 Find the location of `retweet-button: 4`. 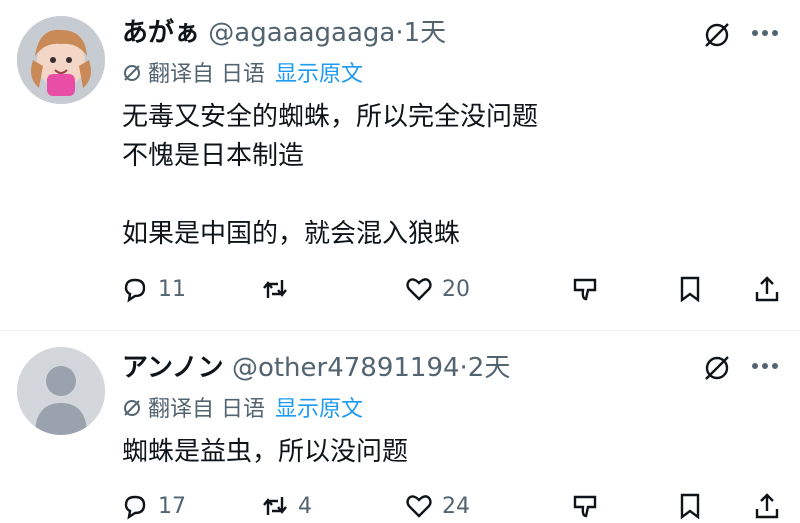

retweet-button: 4 is located at coordinates (286, 506).